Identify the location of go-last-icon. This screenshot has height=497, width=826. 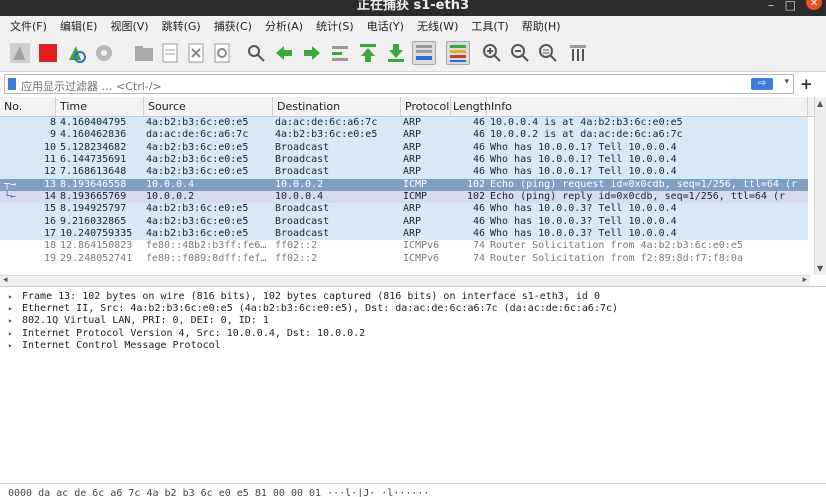
(396, 53).